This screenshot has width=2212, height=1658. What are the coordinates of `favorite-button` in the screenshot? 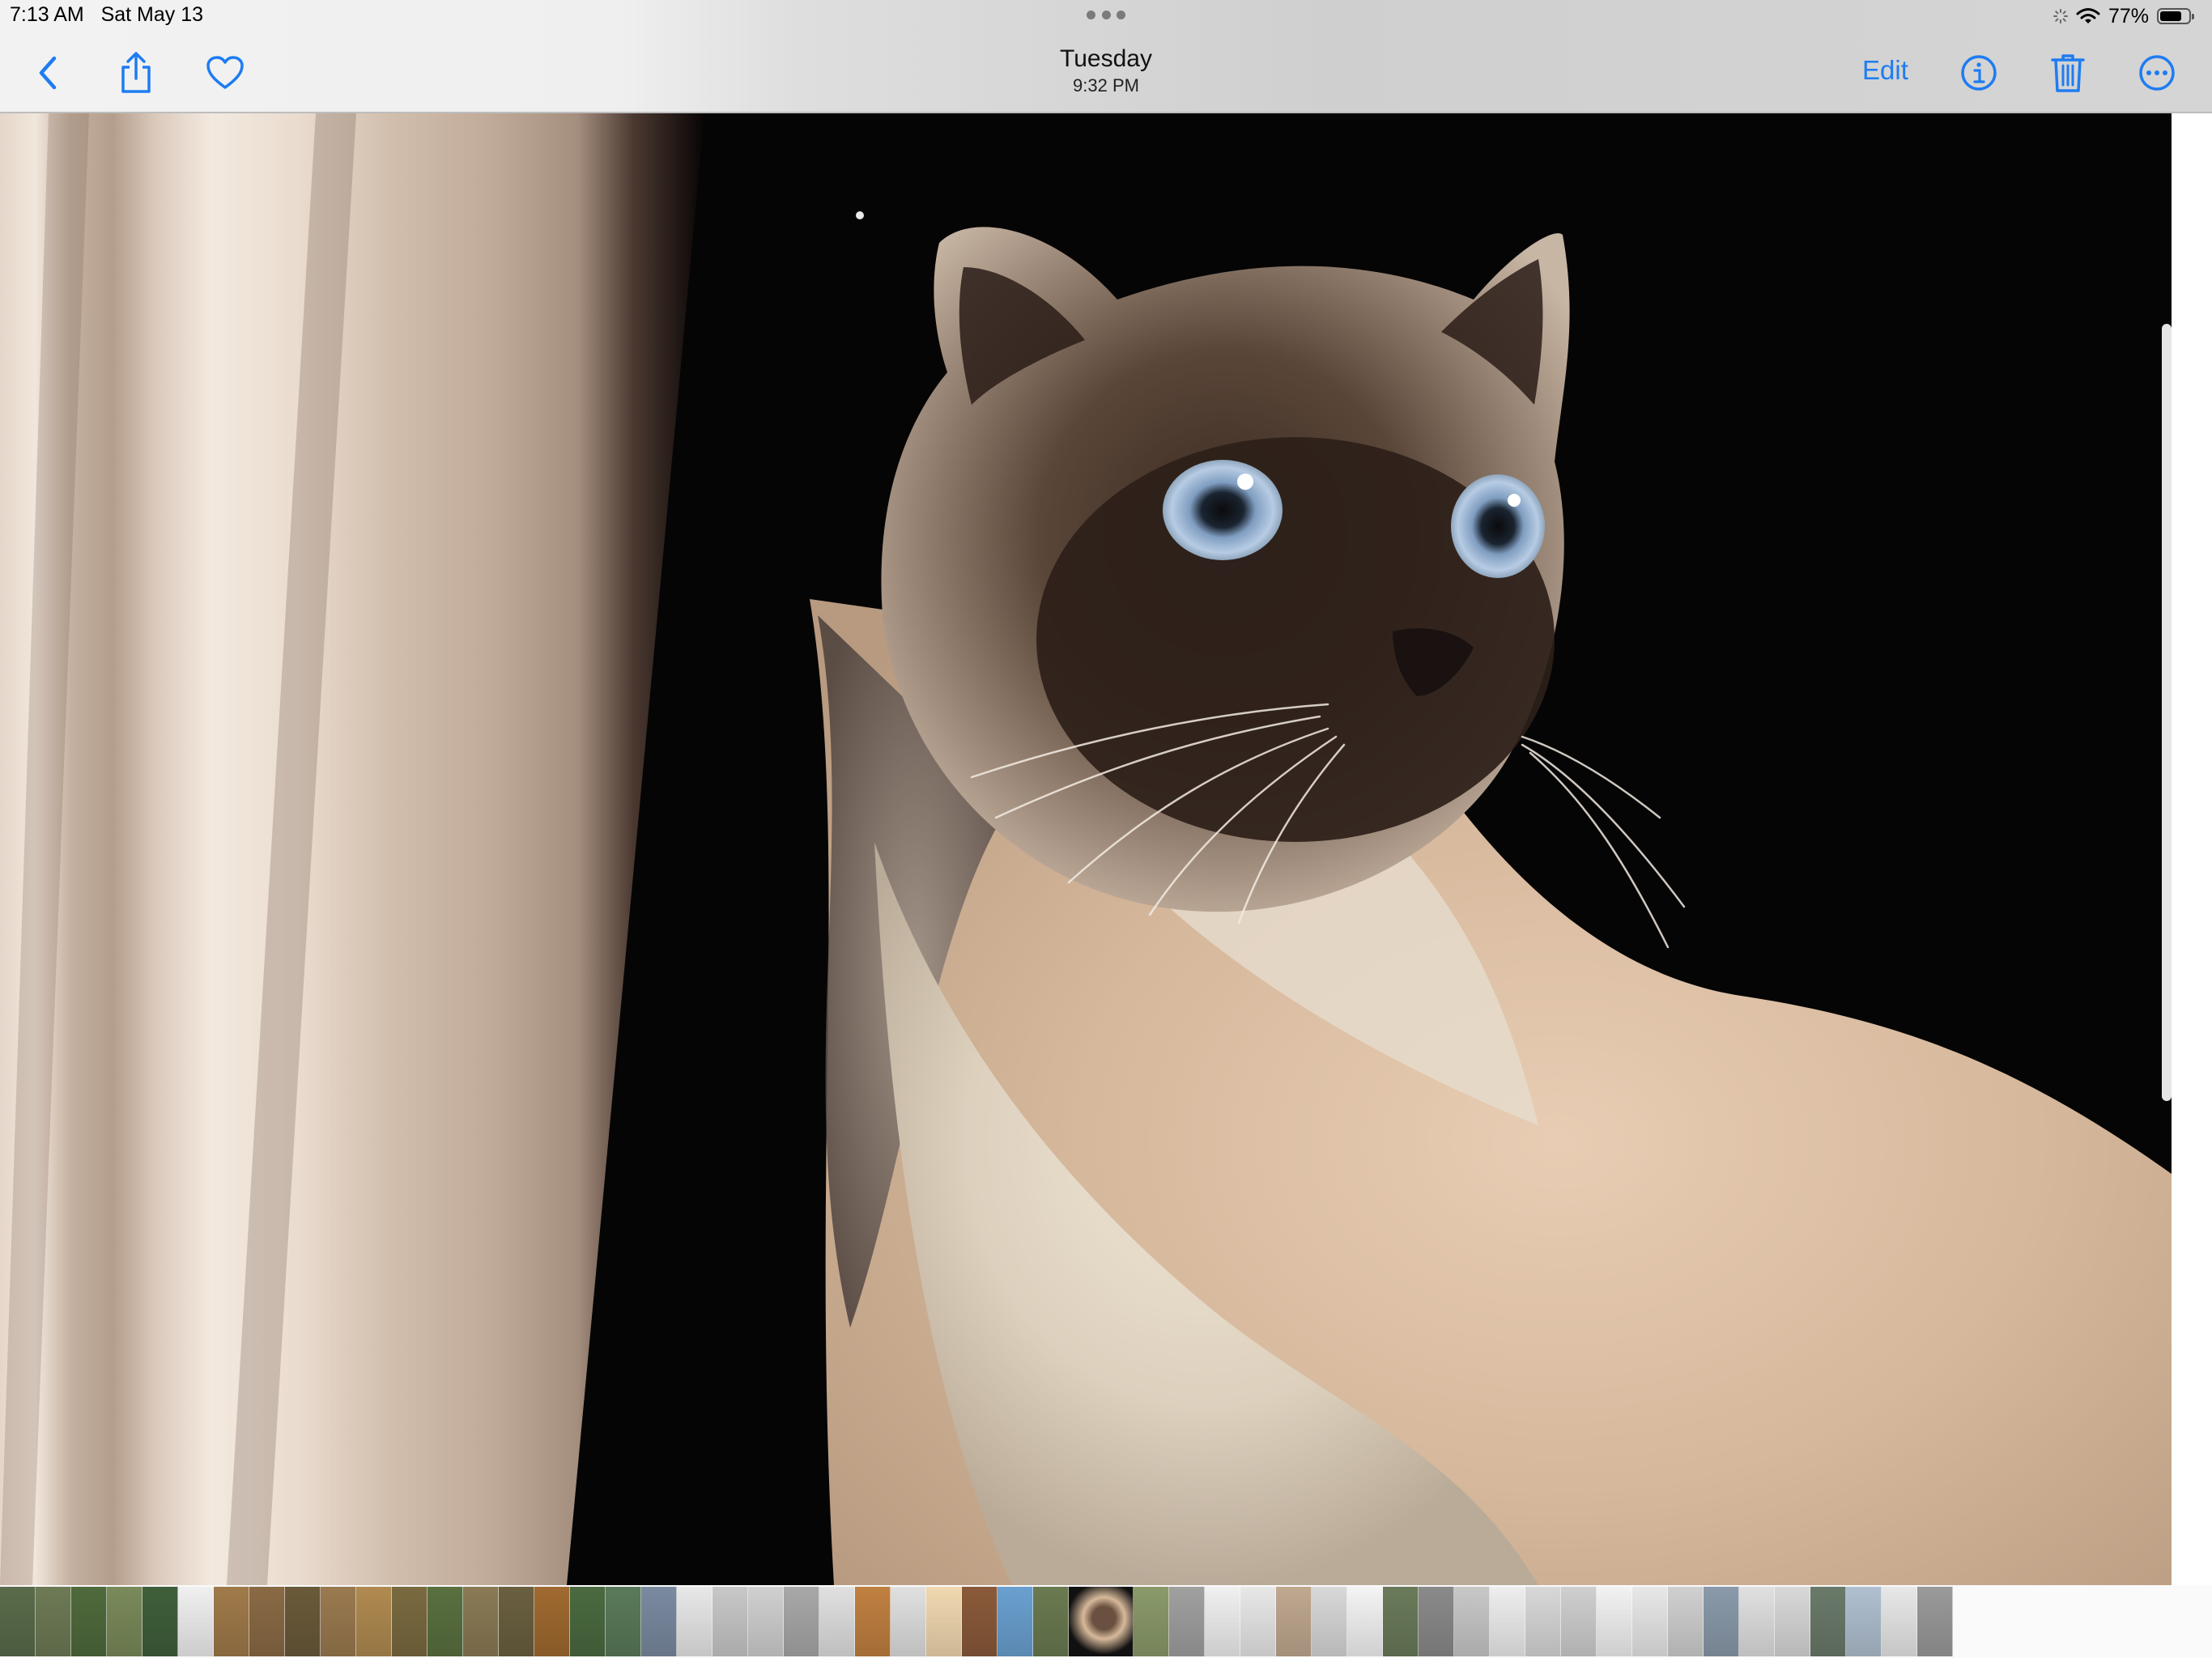 It's located at (225, 73).